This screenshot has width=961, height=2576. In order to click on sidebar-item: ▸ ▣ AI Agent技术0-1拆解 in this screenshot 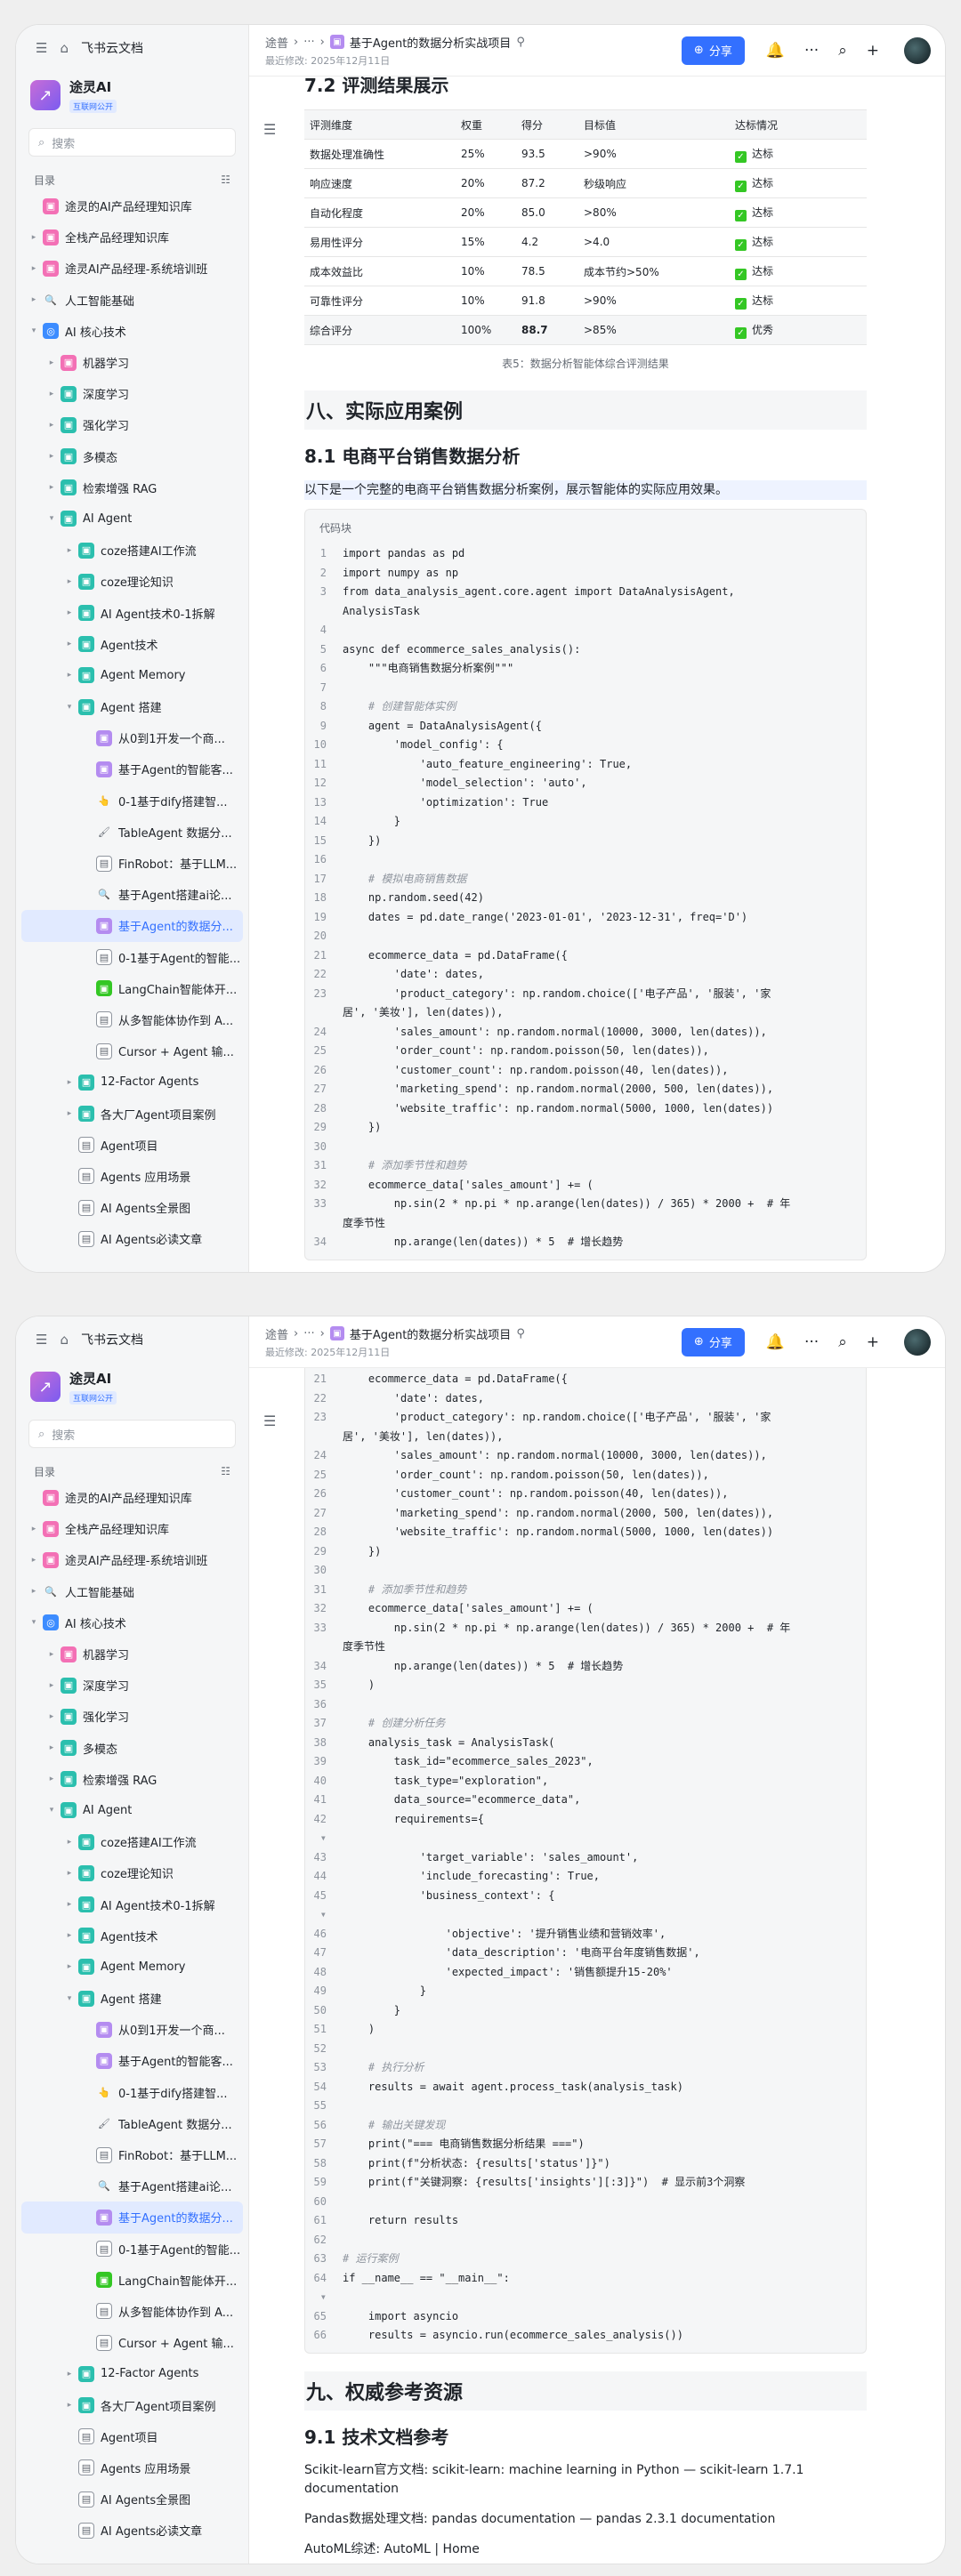, I will do `click(132, 612)`.